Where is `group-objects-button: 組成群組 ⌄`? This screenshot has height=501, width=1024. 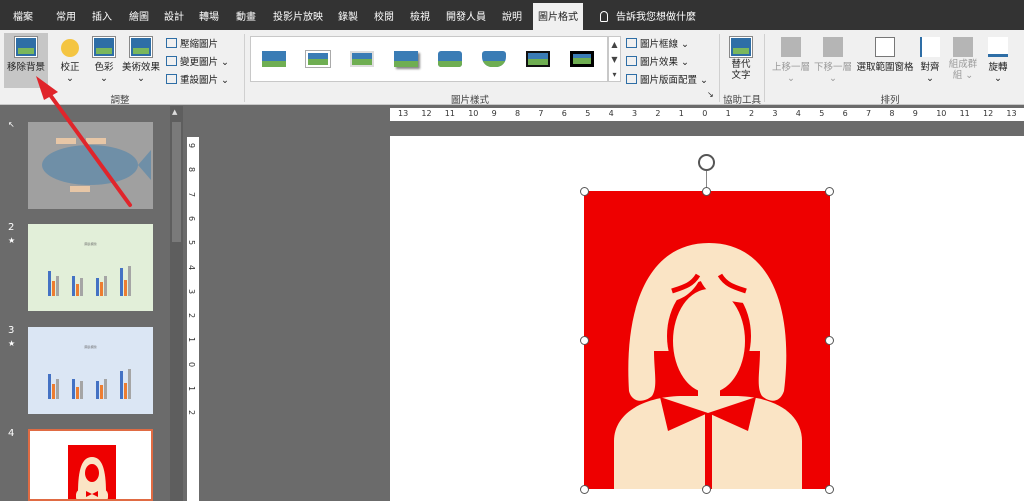 group-objects-button: 組成群組 ⌄ is located at coordinates (963, 59).